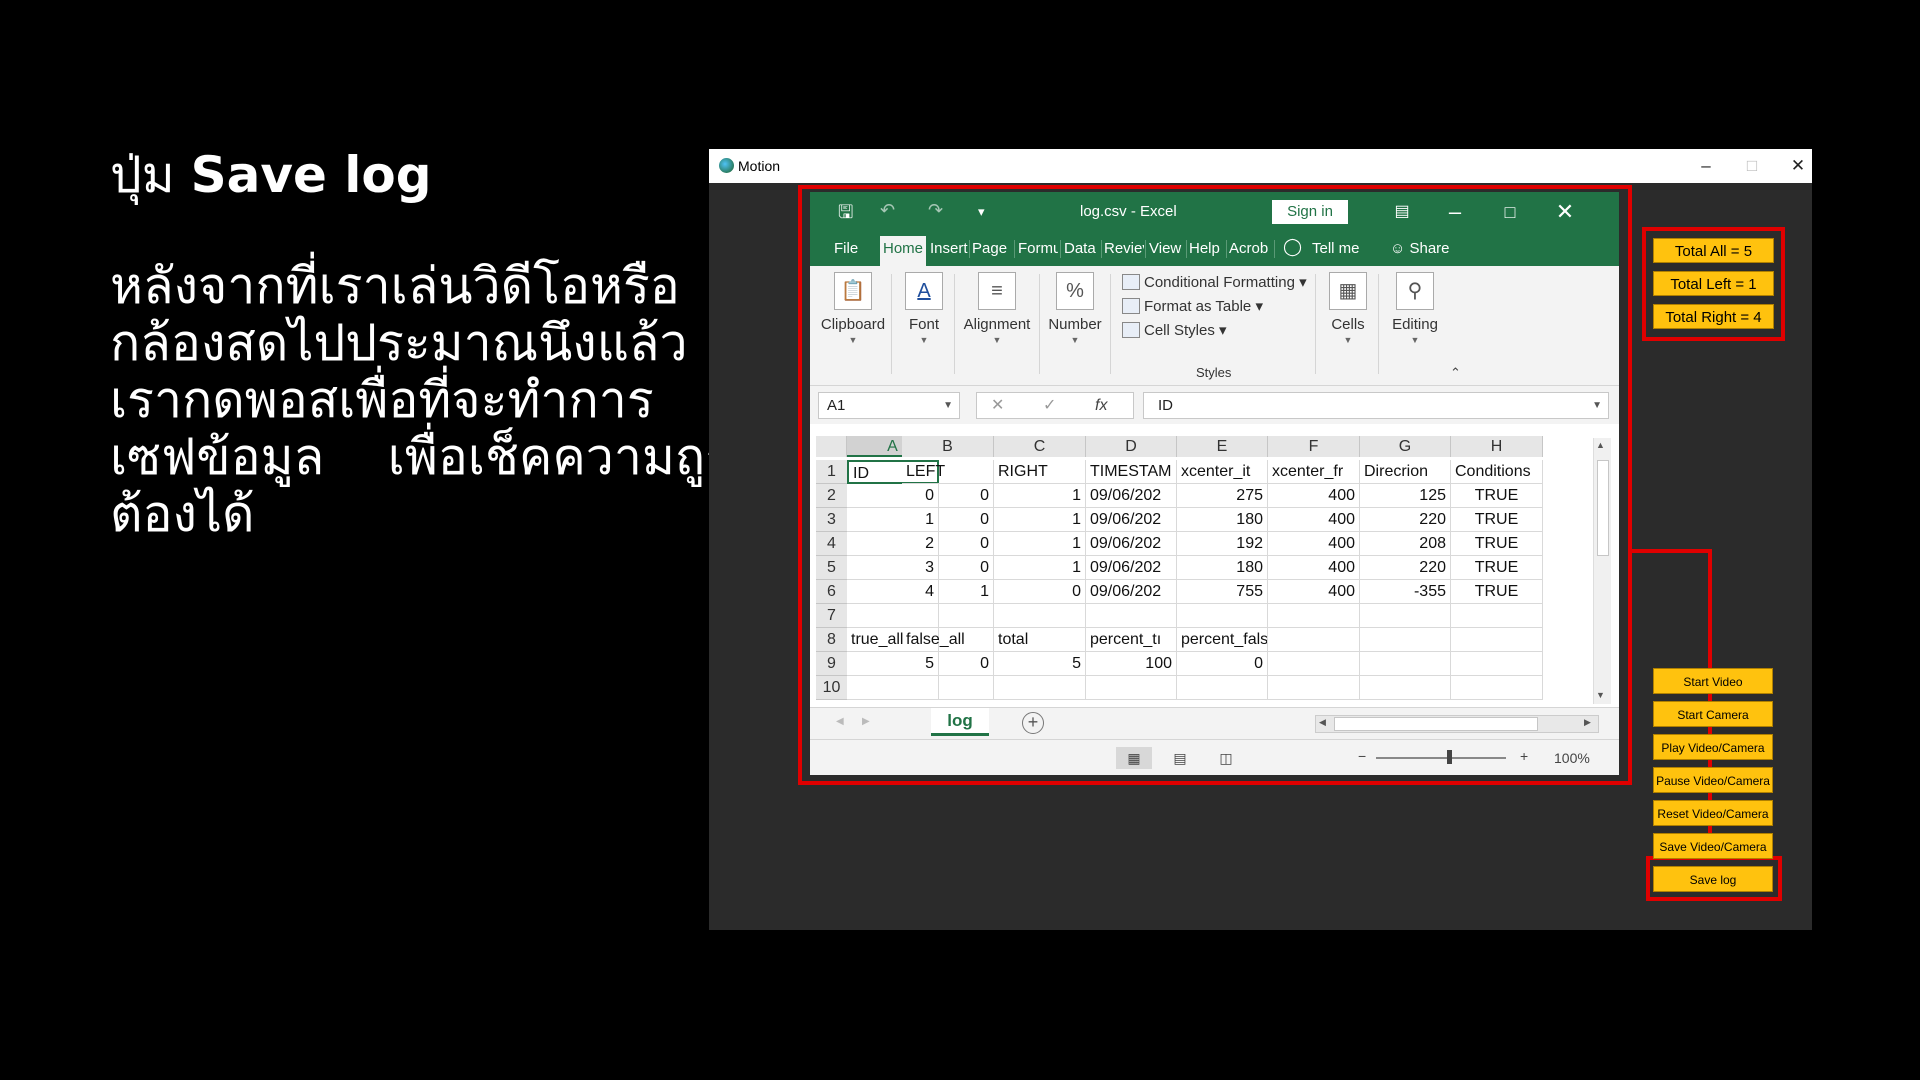 Image resolution: width=1920 pixels, height=1080 pixels. Describe the element at coordinates (182, 514) in the screenshot. I see `slide-body-line: ต้องได้` at that location.